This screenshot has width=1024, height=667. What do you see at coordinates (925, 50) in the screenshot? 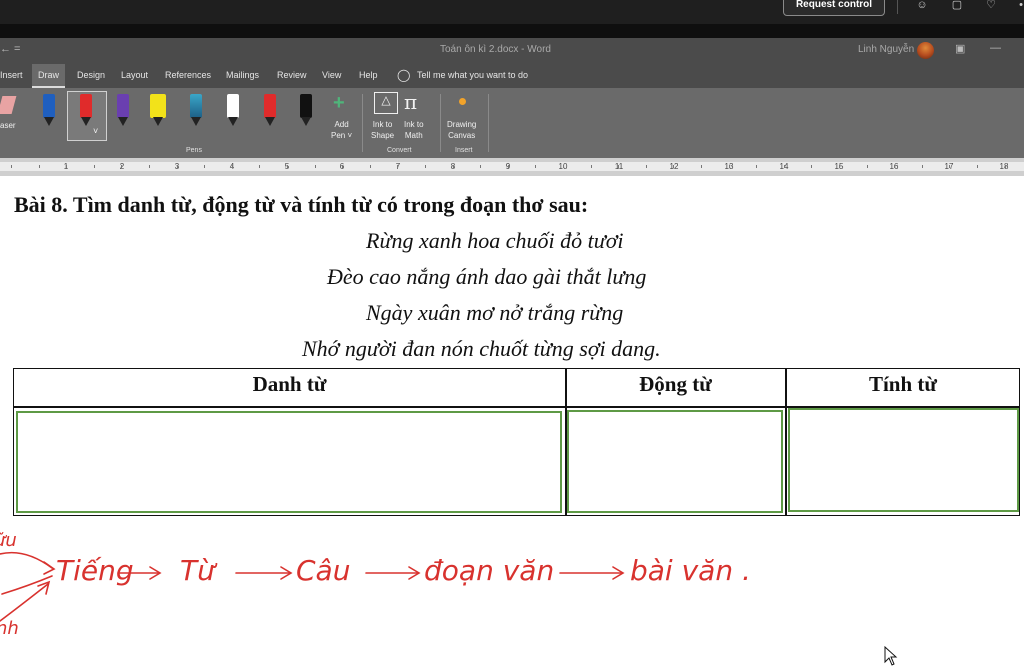
I see `avatar` at bounding box center [925, 50].